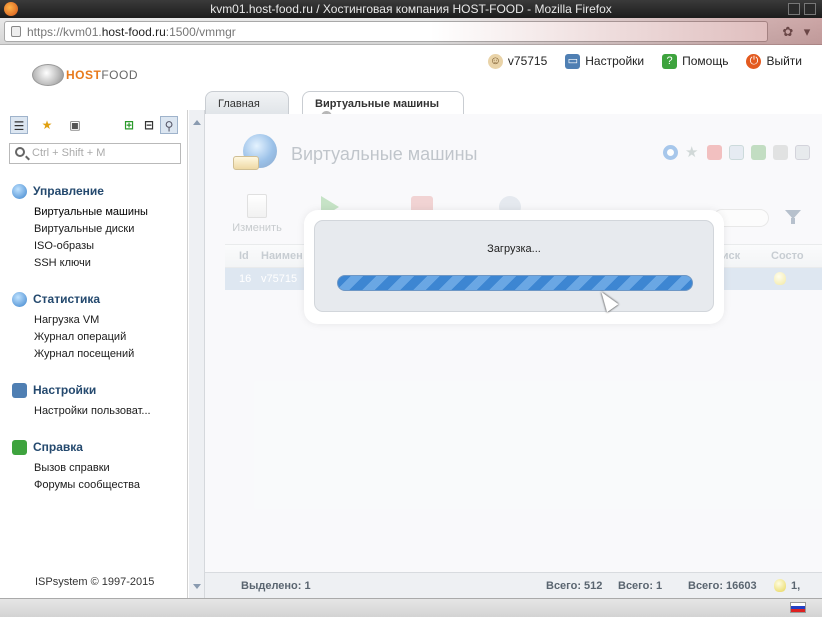  I want to click on close-icon, so click(810, 9).